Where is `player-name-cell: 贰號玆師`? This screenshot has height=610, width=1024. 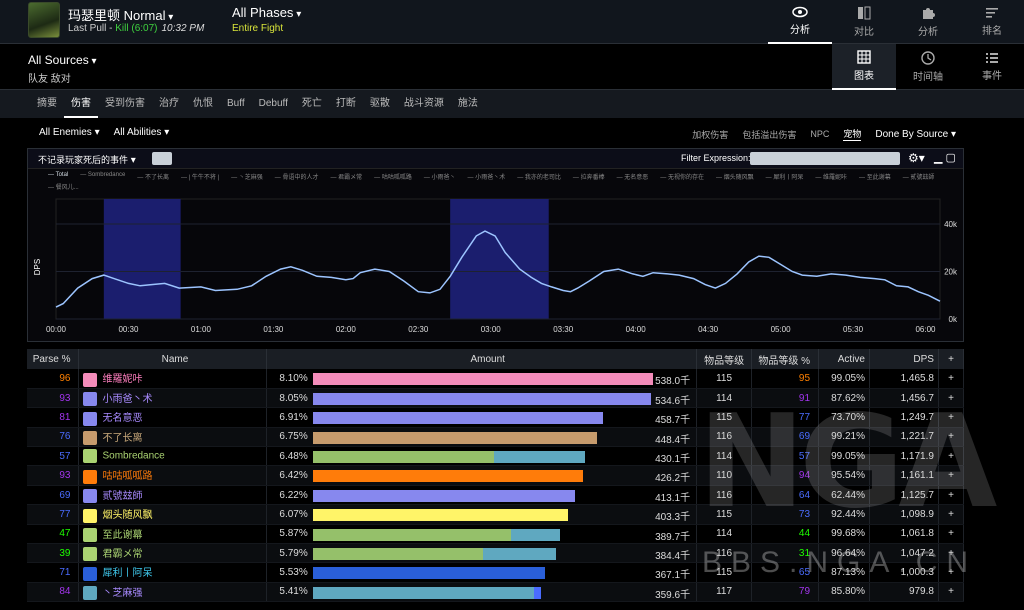 player-name-cell: 贰號玆師 is located at coordinates (173, 495).